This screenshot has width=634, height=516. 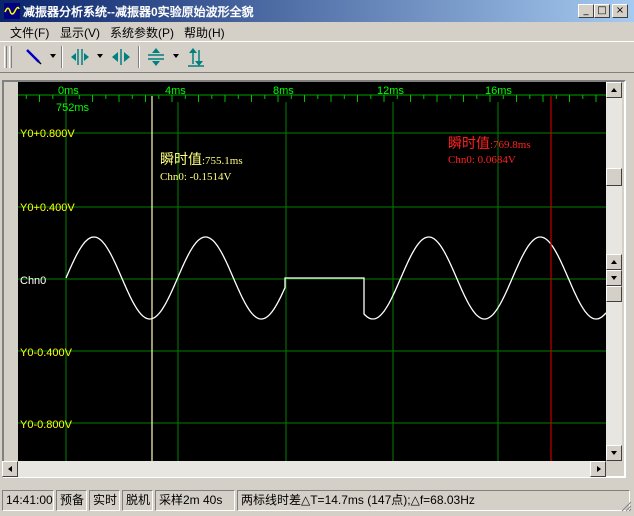 What do you see at coordinates (283, 91) in the screenshot?
I see `x-label-8ms: 8ms` at bounding box center [283, 91].